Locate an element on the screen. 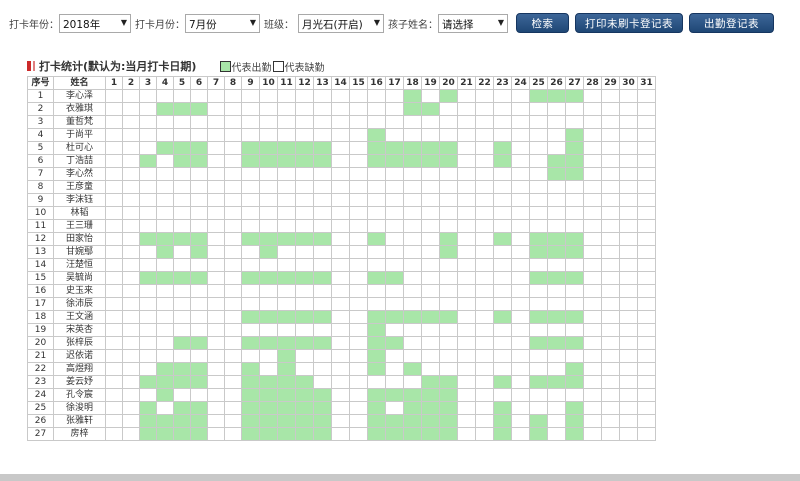 Image resolution: width=800 pixels, height=481 pixels. day-header: 24 is located at coordinates (520, 83).